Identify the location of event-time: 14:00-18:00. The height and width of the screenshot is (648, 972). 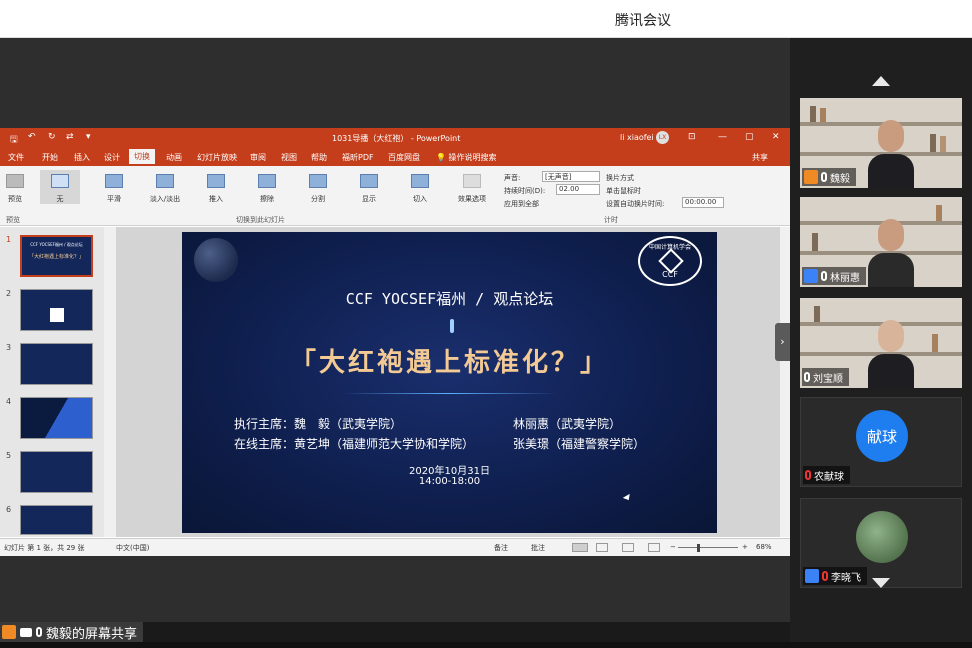
(449, 481).